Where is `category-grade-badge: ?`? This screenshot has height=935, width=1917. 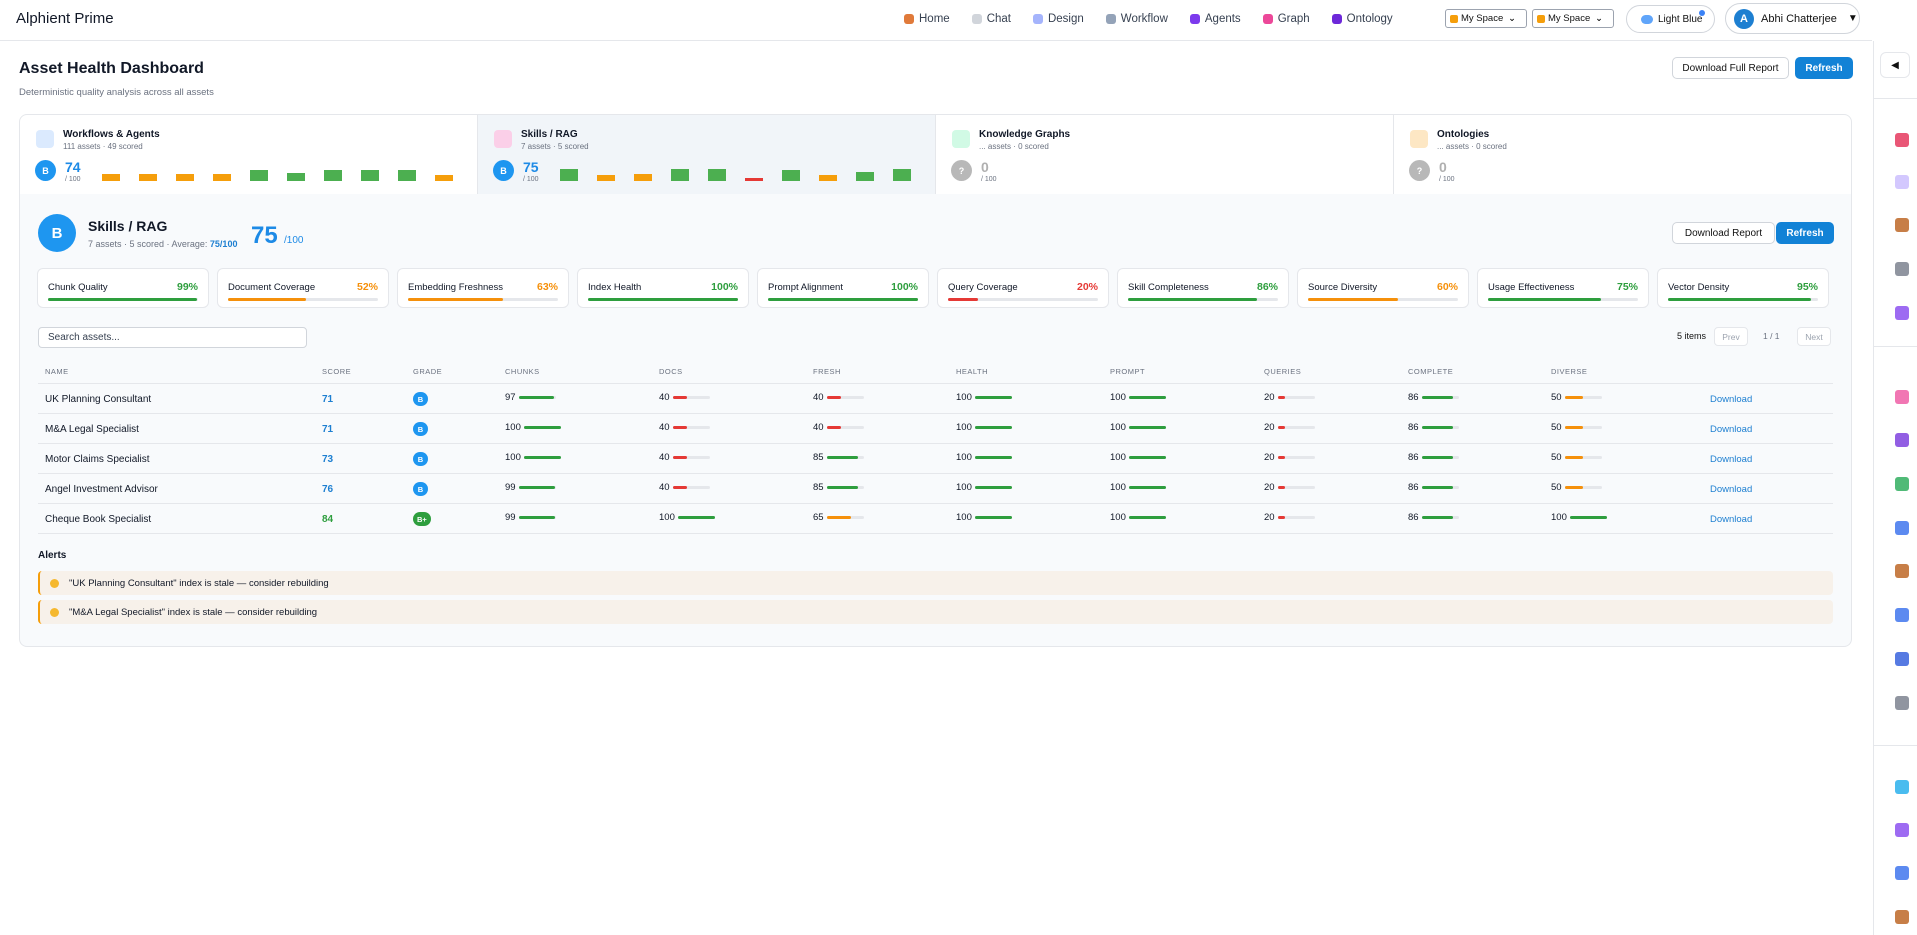 category-grade-badge: ? is located at coordinates (1419, 170).